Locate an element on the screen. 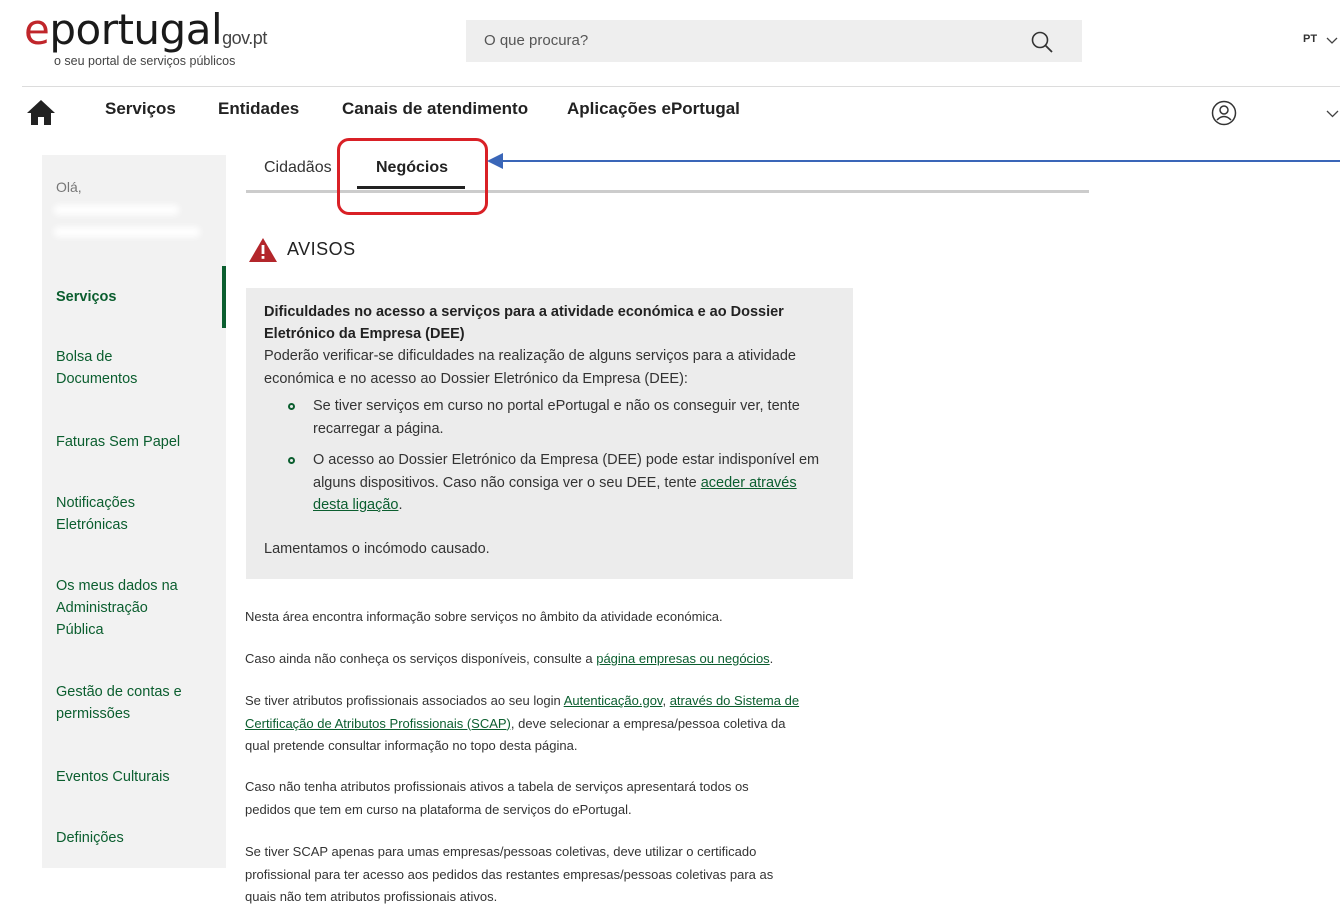 The height and width of the screenshot is (920, 1340). language-selector: PT is located at coordinates (1310, 39).